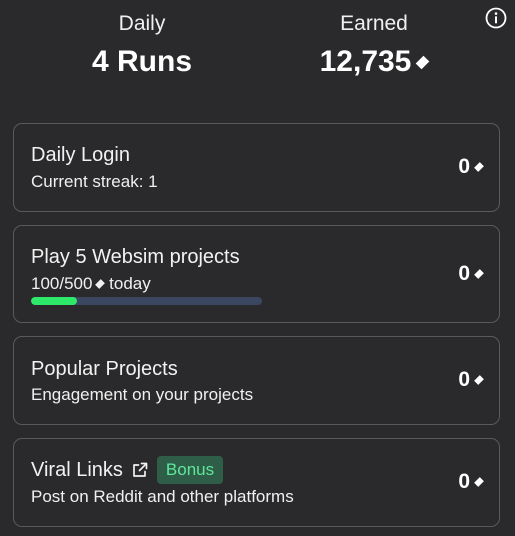 The height and width of the screenshot is (536, 515). I want to click on earned-amount: 12,735, so click(365, 61).